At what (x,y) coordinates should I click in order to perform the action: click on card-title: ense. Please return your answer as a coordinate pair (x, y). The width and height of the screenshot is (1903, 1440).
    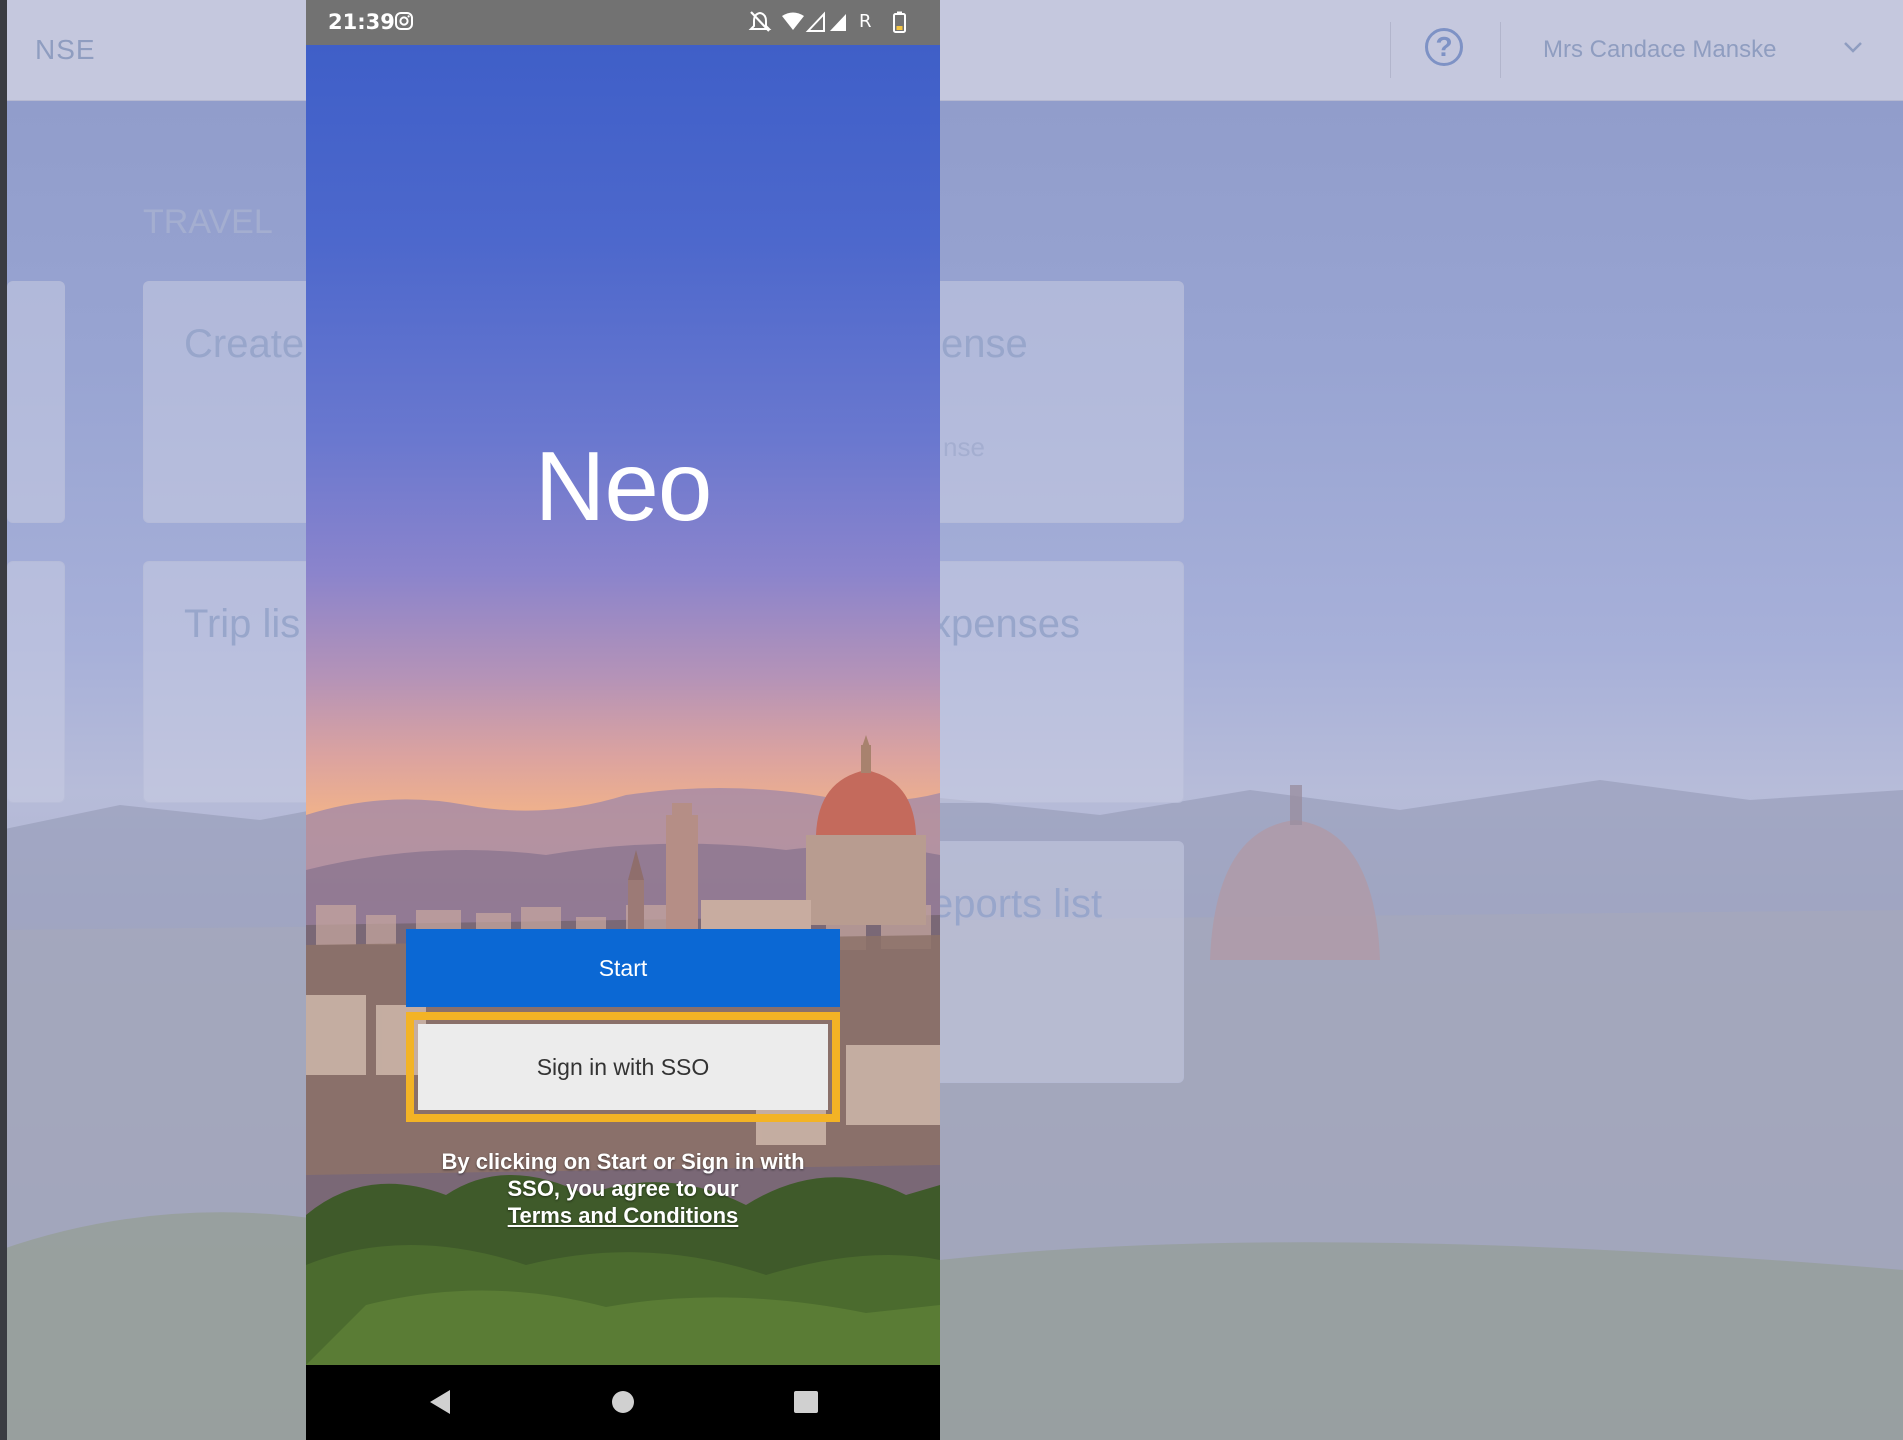
    Looking at the image, I should click on (984, 344).